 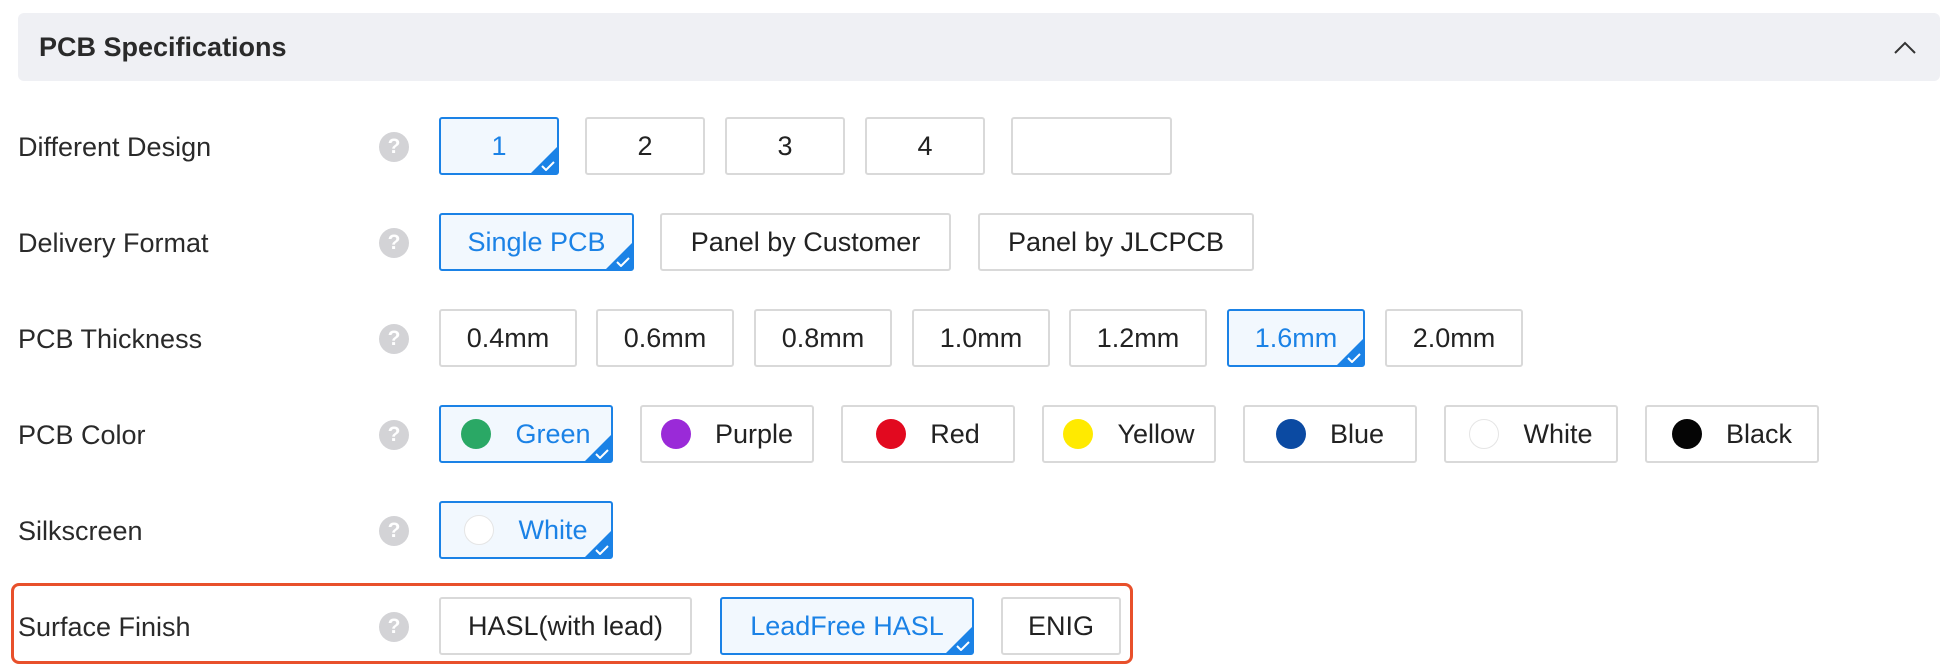 What do you see at coordinates (80, 531) in the screenshot?
I see `silkscreen-label: Silkscreen` at bounding box center [80, 531].